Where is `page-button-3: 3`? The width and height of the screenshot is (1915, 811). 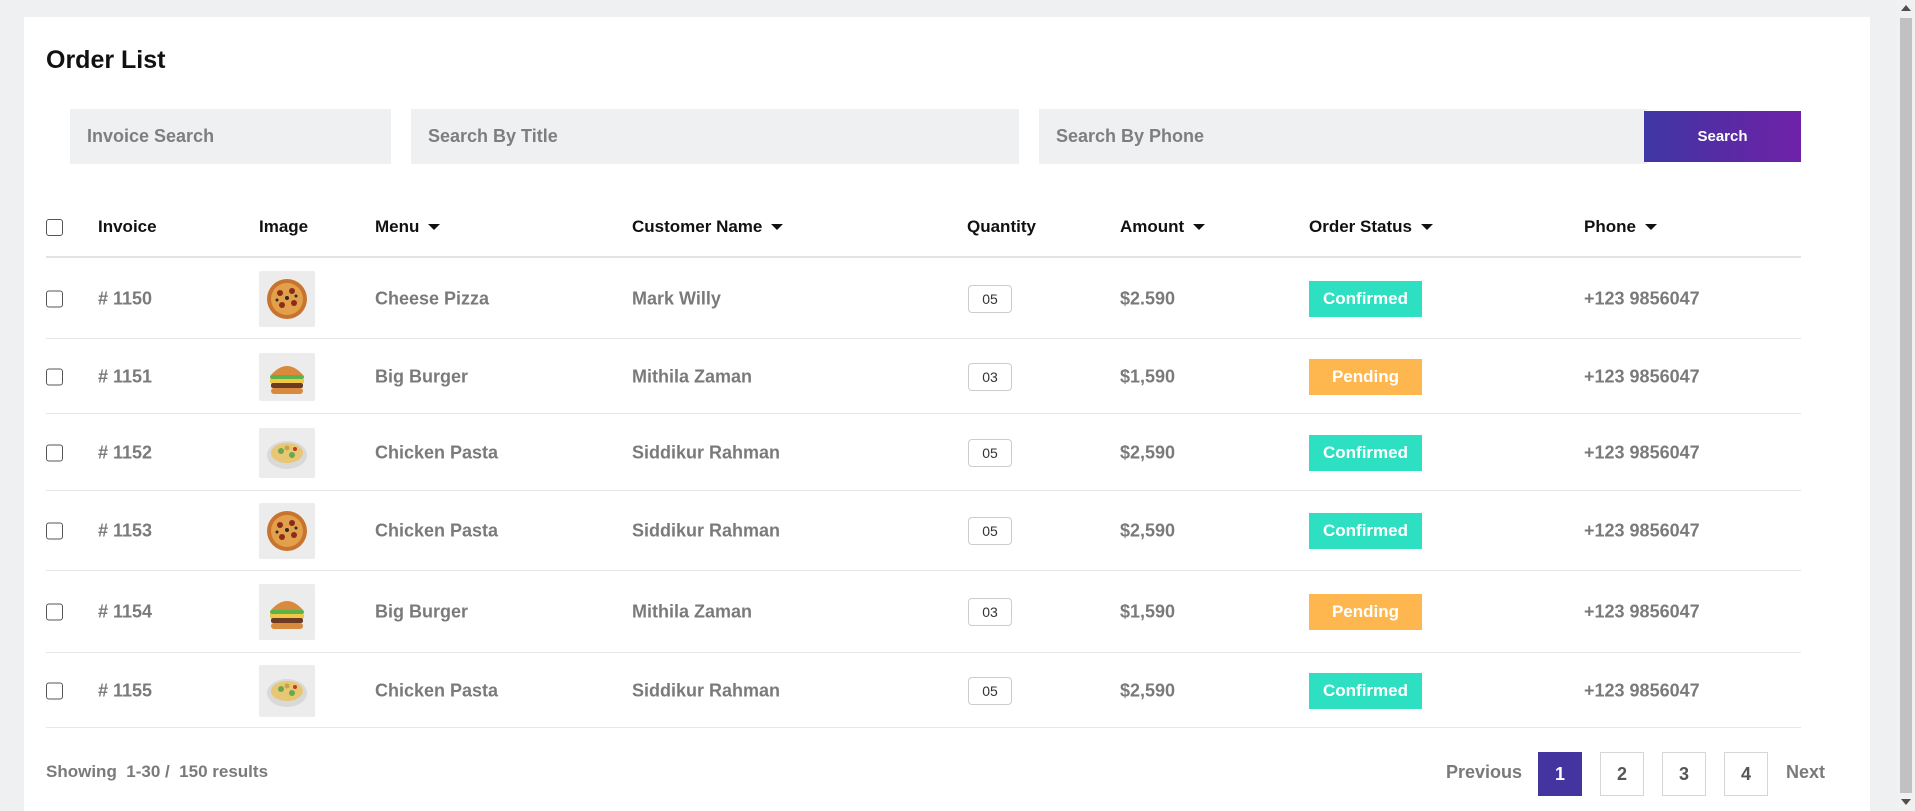 page-button-3: 3 is located at coordinates (1684, 774).